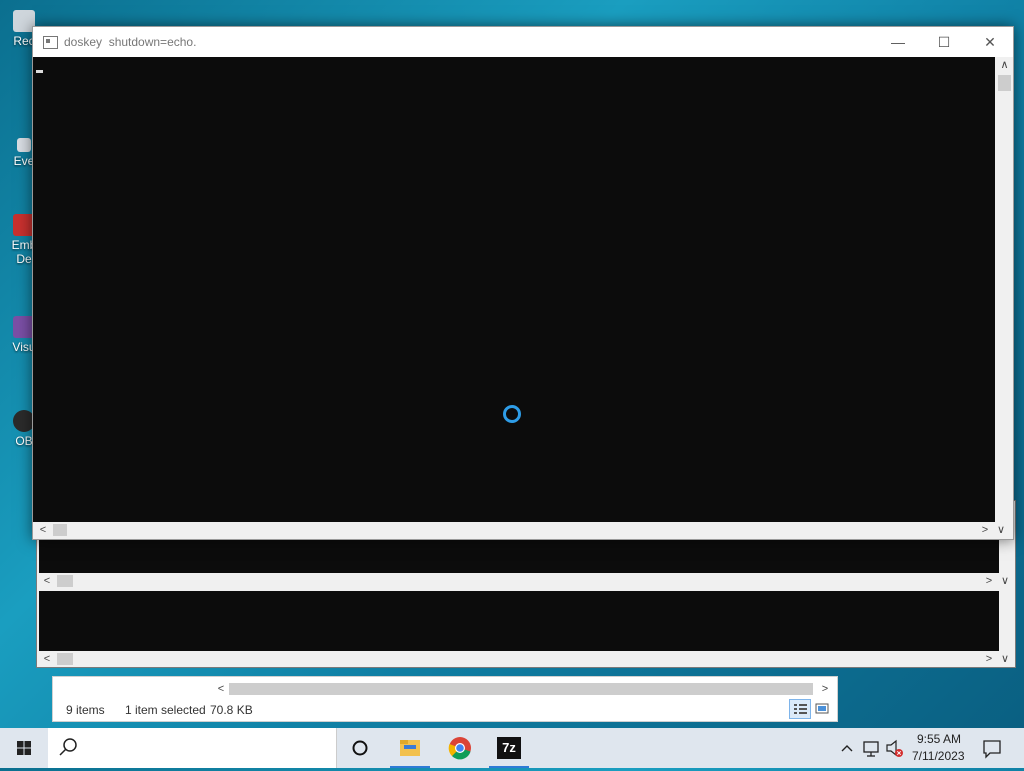 The width and height of the screenshot is (1024, 771). I want to click on folder-icon, so click(410, 748).